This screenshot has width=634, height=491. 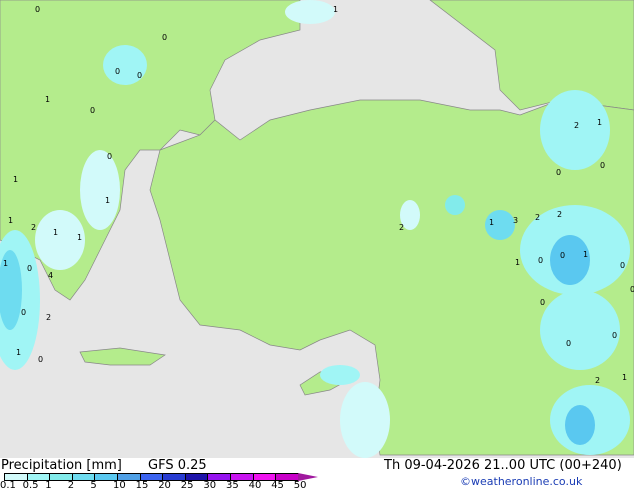 What do you see at coordinates (8, 485) in the screenshot?
I see `scale-label: 0.1` at bounding box center [8, 485].